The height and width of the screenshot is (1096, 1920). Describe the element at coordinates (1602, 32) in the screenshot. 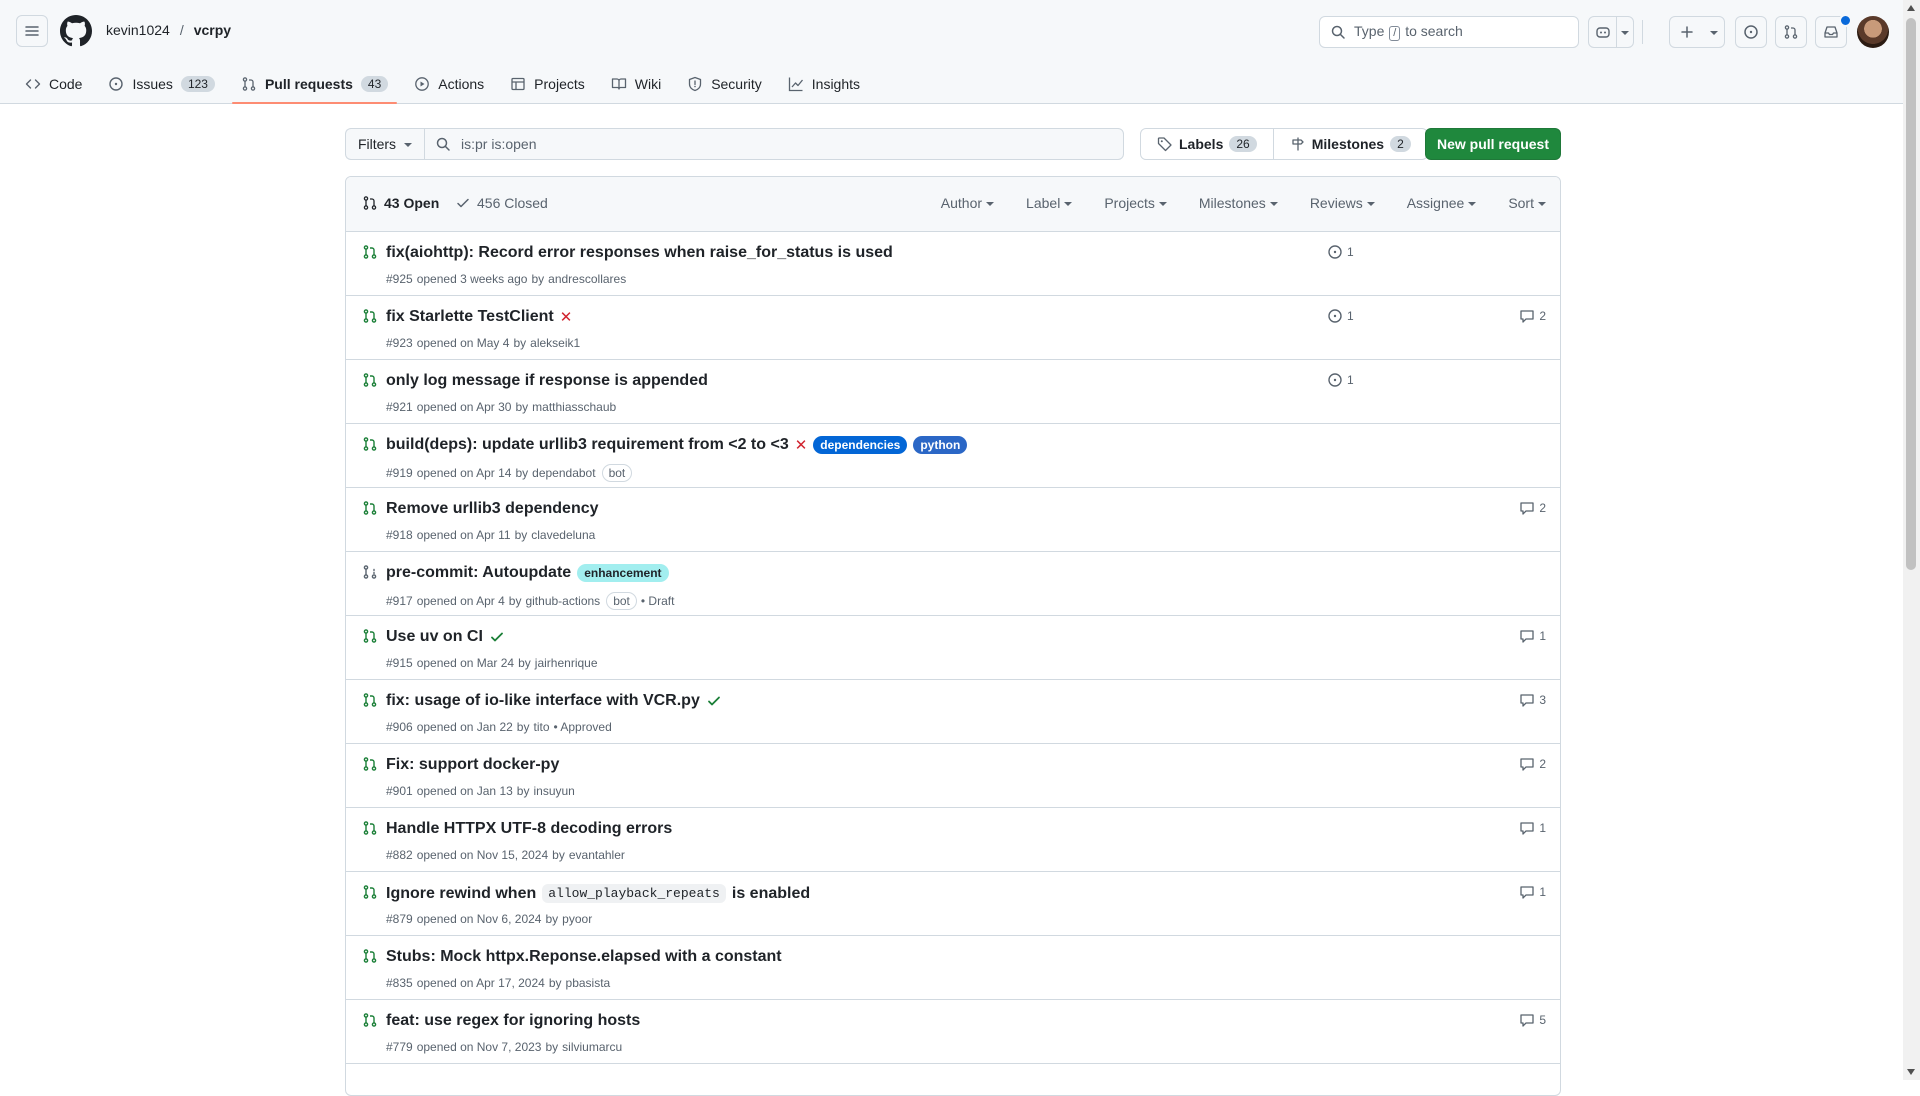

I see `copilot-icon` at that location.